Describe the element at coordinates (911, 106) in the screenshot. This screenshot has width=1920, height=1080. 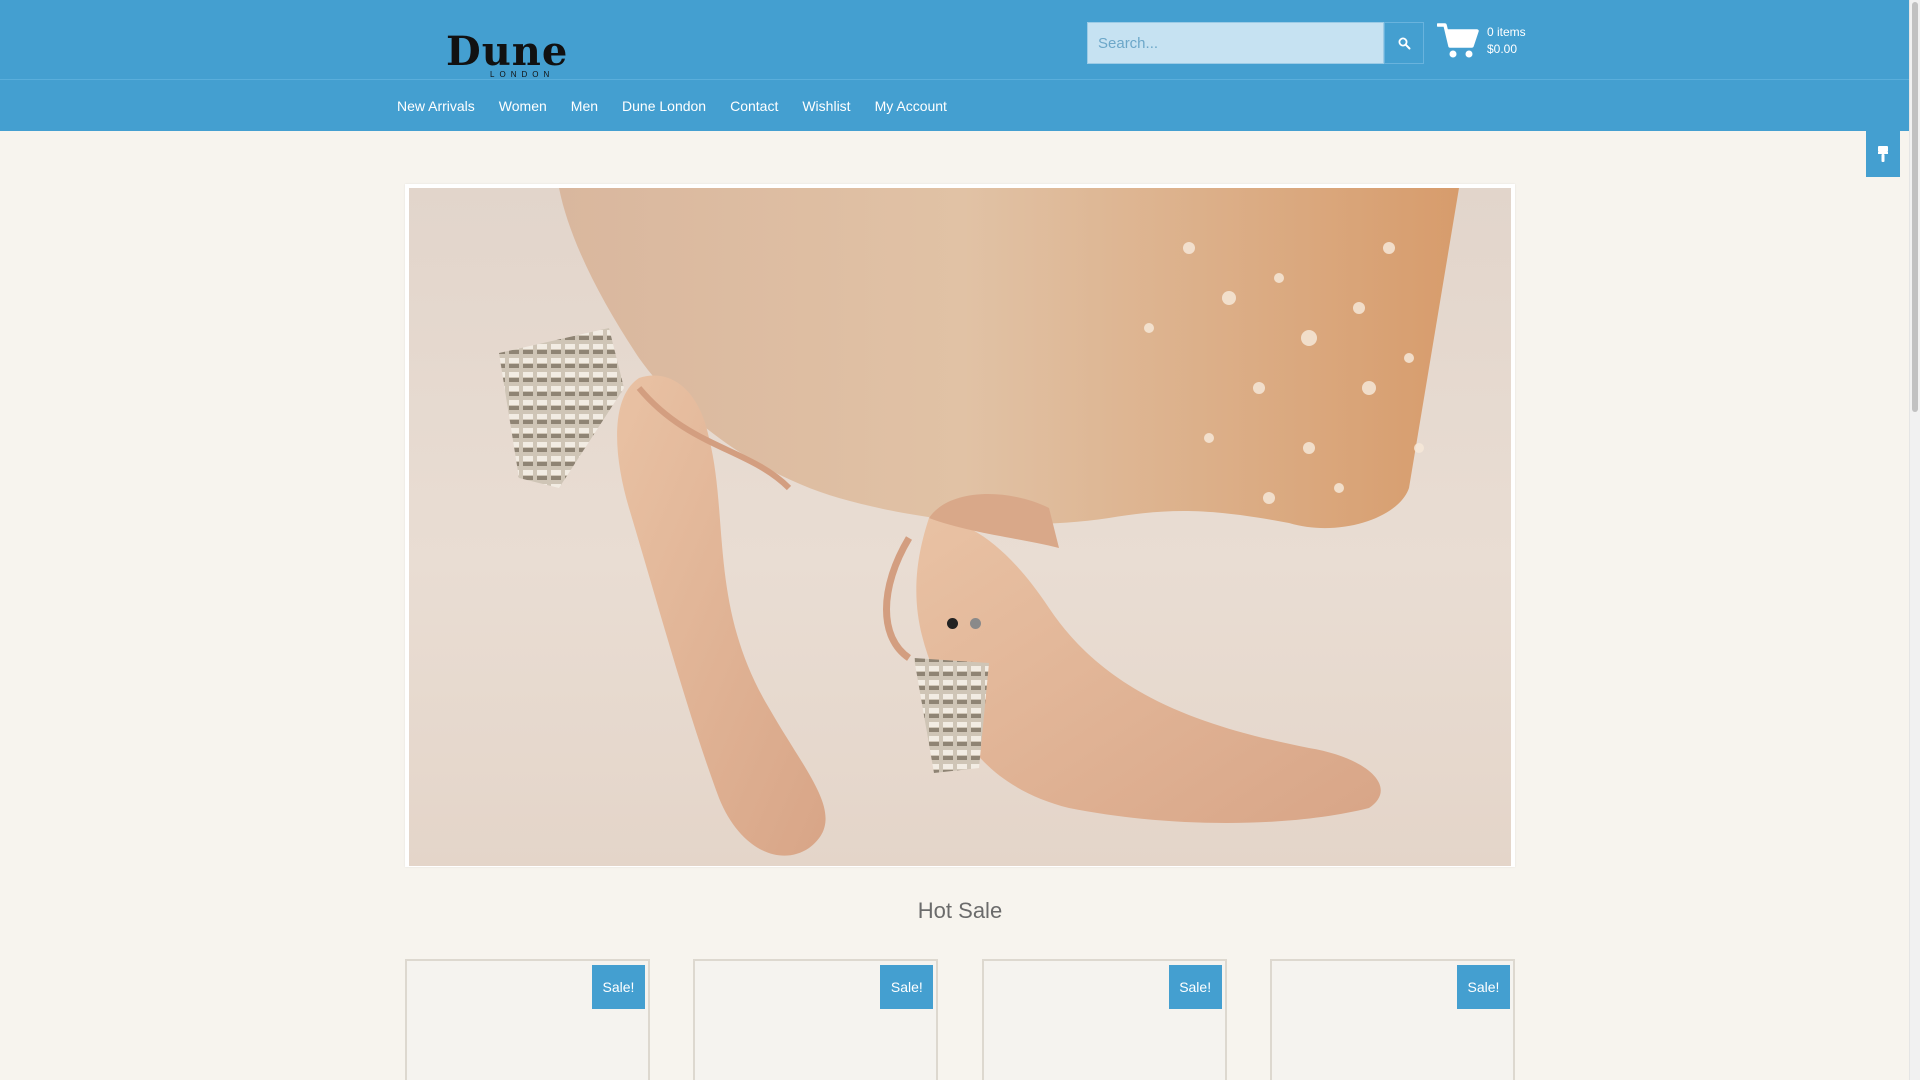
I see `nav-item-my-account: My Account` at that location.